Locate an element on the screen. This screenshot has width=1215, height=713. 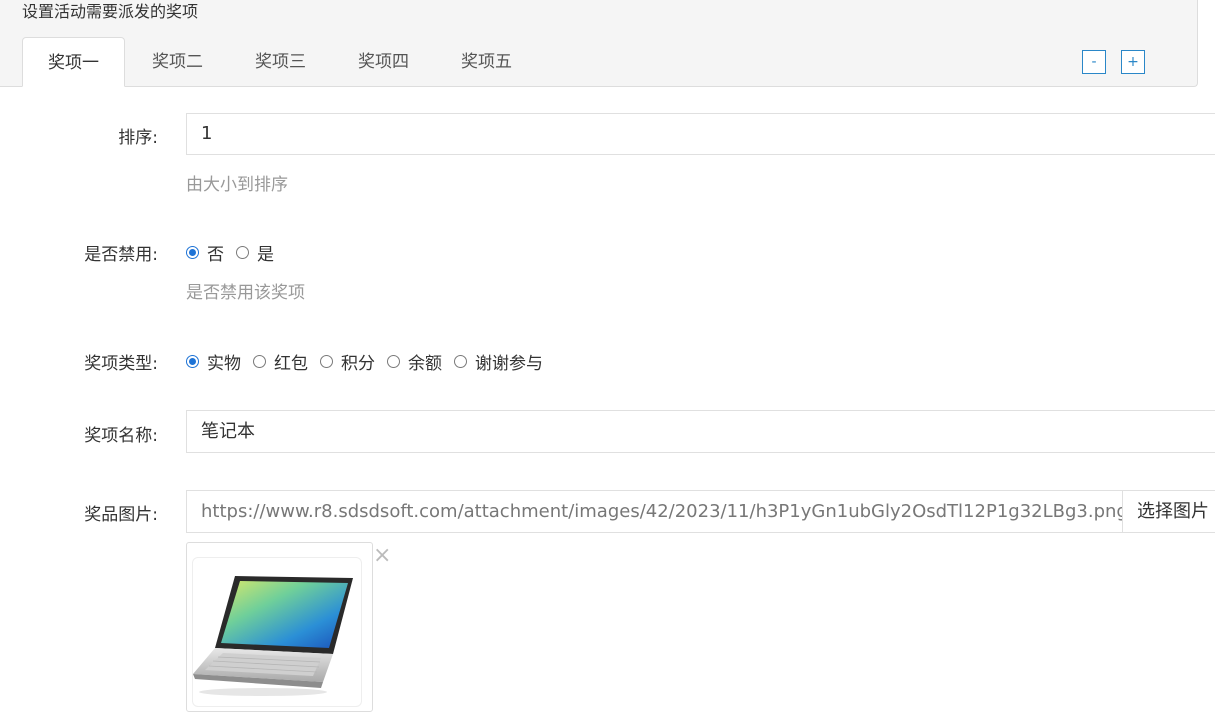
remove-prize-tab-button: - is located at coordinates (1094, 62).